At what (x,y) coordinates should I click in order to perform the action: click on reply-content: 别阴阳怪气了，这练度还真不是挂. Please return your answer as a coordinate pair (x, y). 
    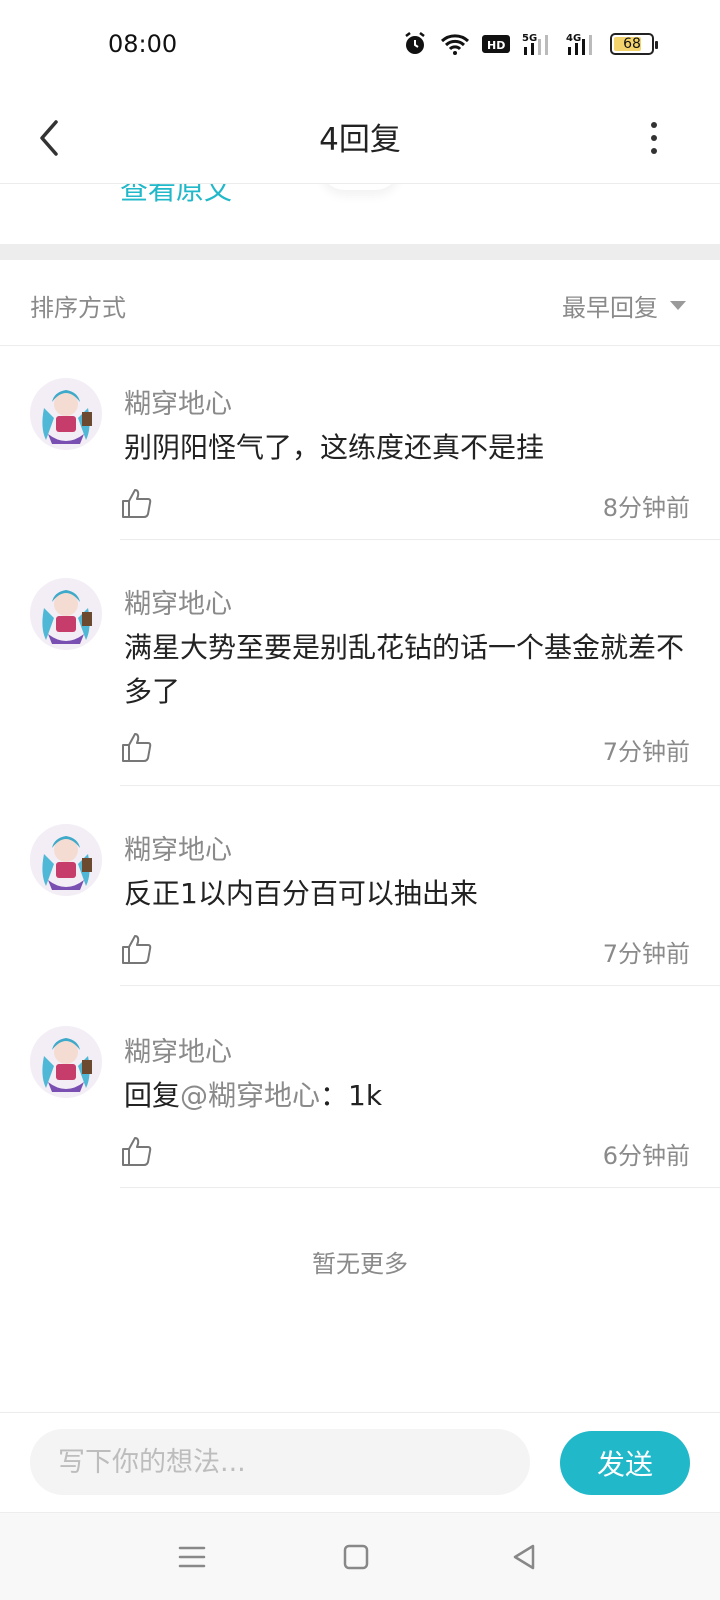
    Looking at the image, I should click on (334, 447).